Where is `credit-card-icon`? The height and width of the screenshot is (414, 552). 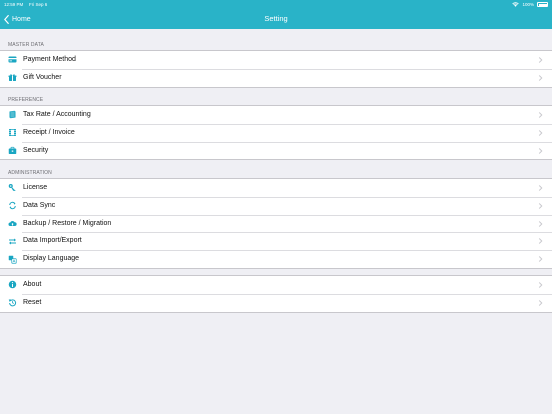
credit-card-icon is located at coordinates (12, 59).